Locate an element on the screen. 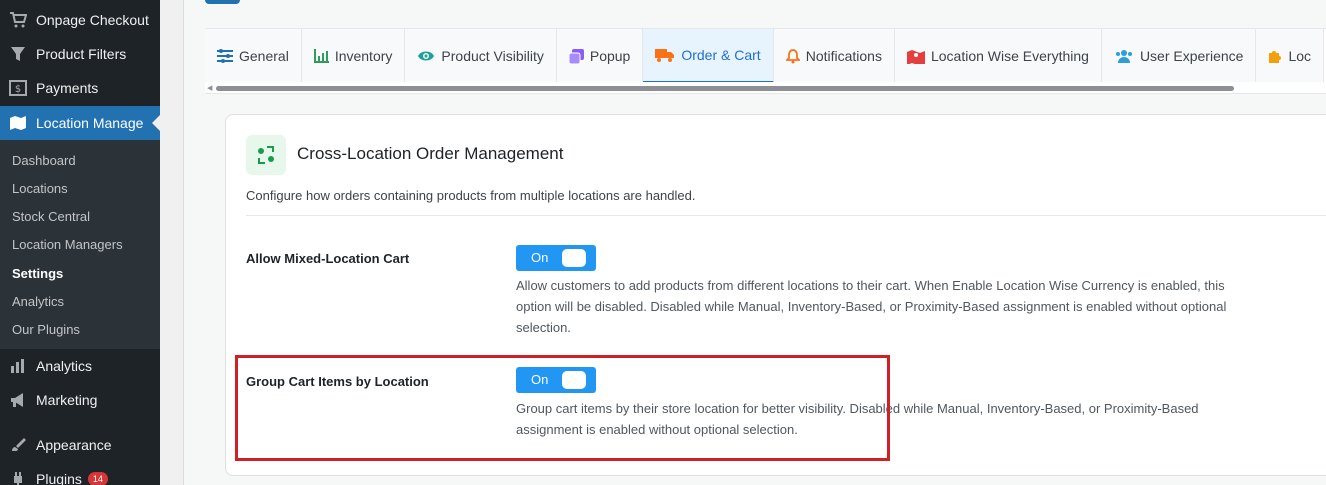 This screenshot has height=485, width=1326. bar-chart-icon is located at coordinates (18, 366).